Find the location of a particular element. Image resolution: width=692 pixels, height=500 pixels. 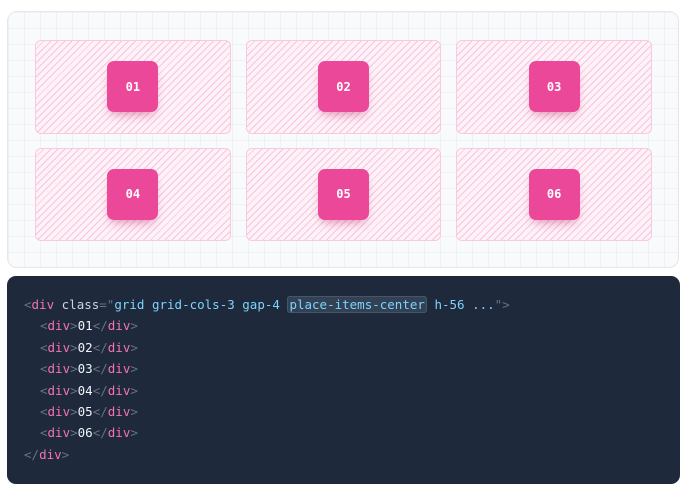

code-text: 06 is located at coordinates (85, 433).